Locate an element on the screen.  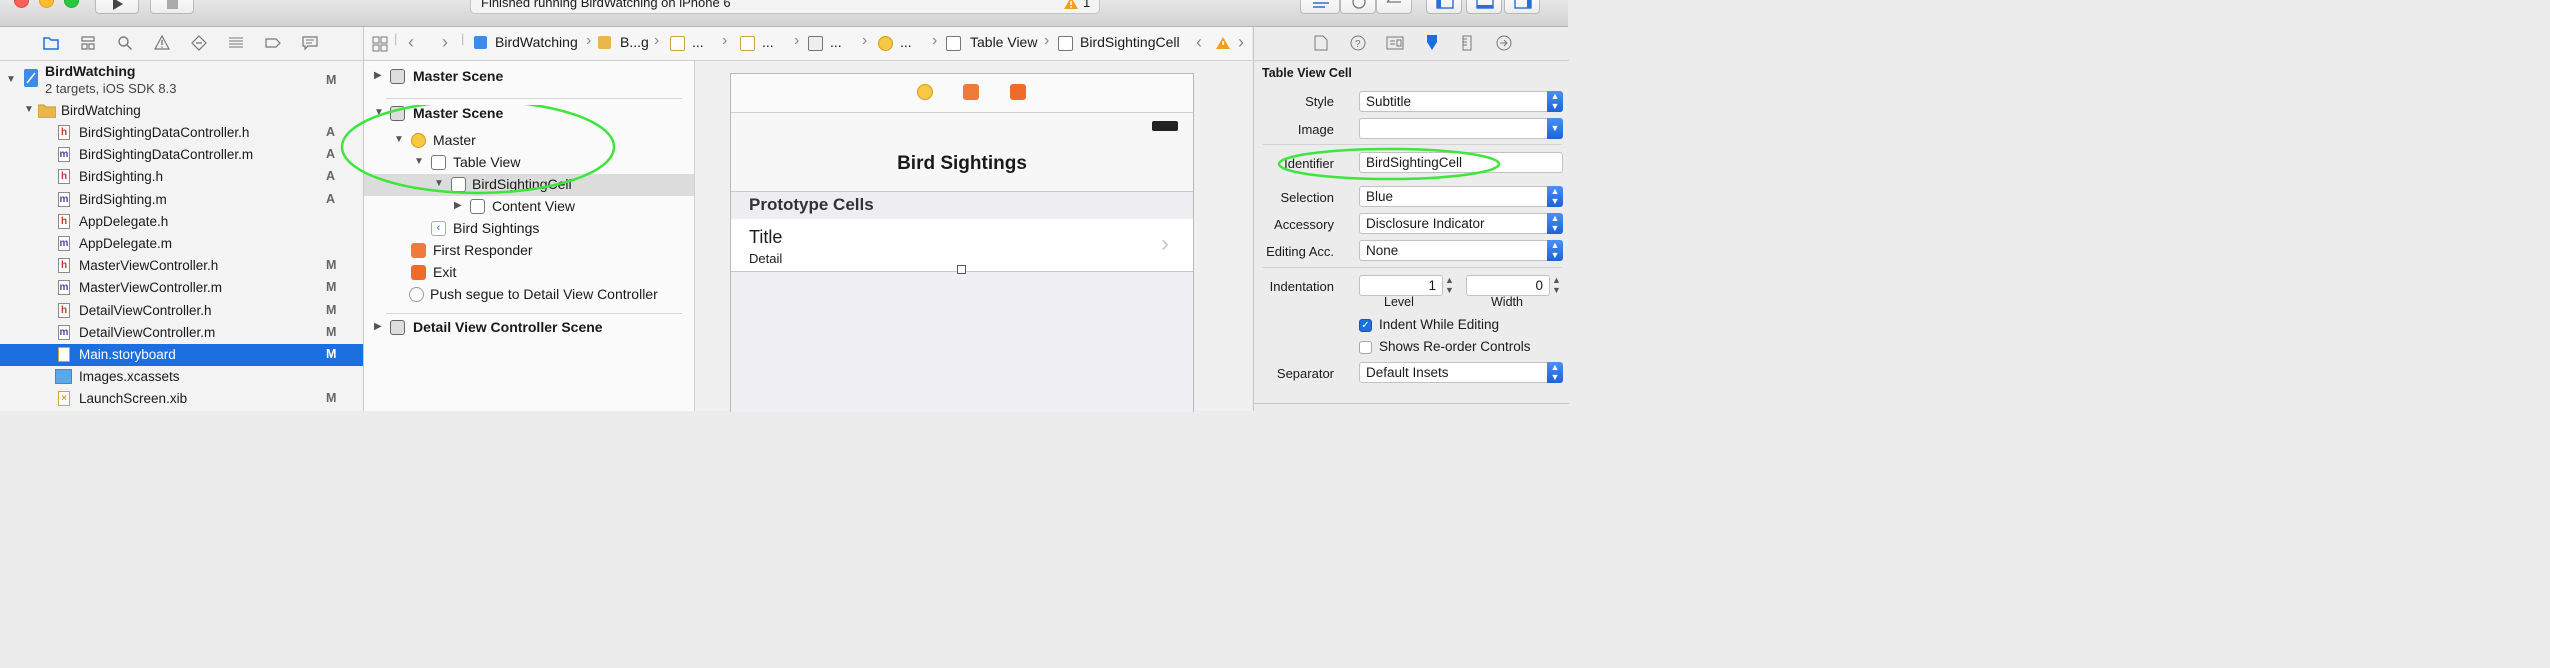
size-ruler-icon is located at coordinates (1467, 43).